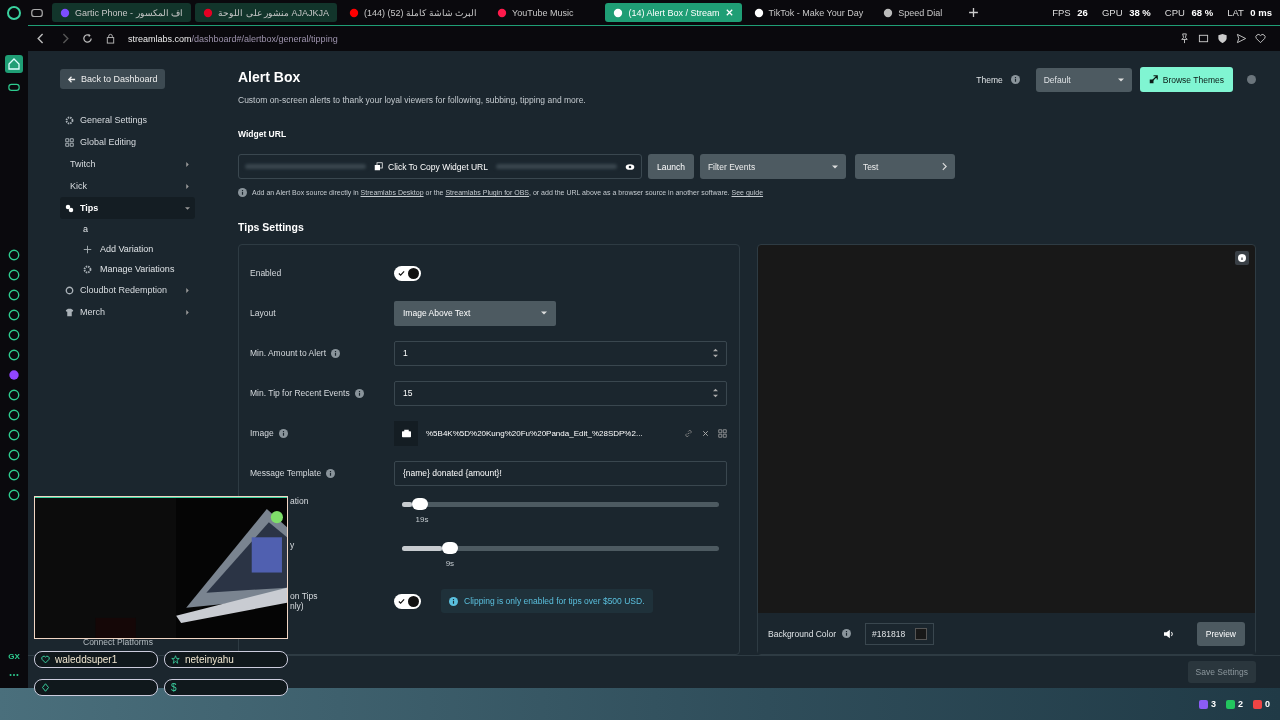 The height and width of the screenshot is (720, 1280). I want to click on sidebar-item: Kick, so click(127, 186).